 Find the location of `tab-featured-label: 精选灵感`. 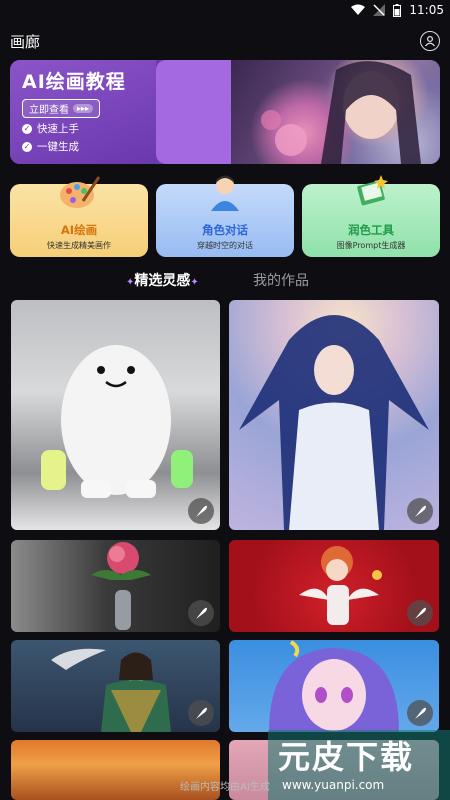

tab-featured-label: 精选灵感 is located at coordinates (162, 281).